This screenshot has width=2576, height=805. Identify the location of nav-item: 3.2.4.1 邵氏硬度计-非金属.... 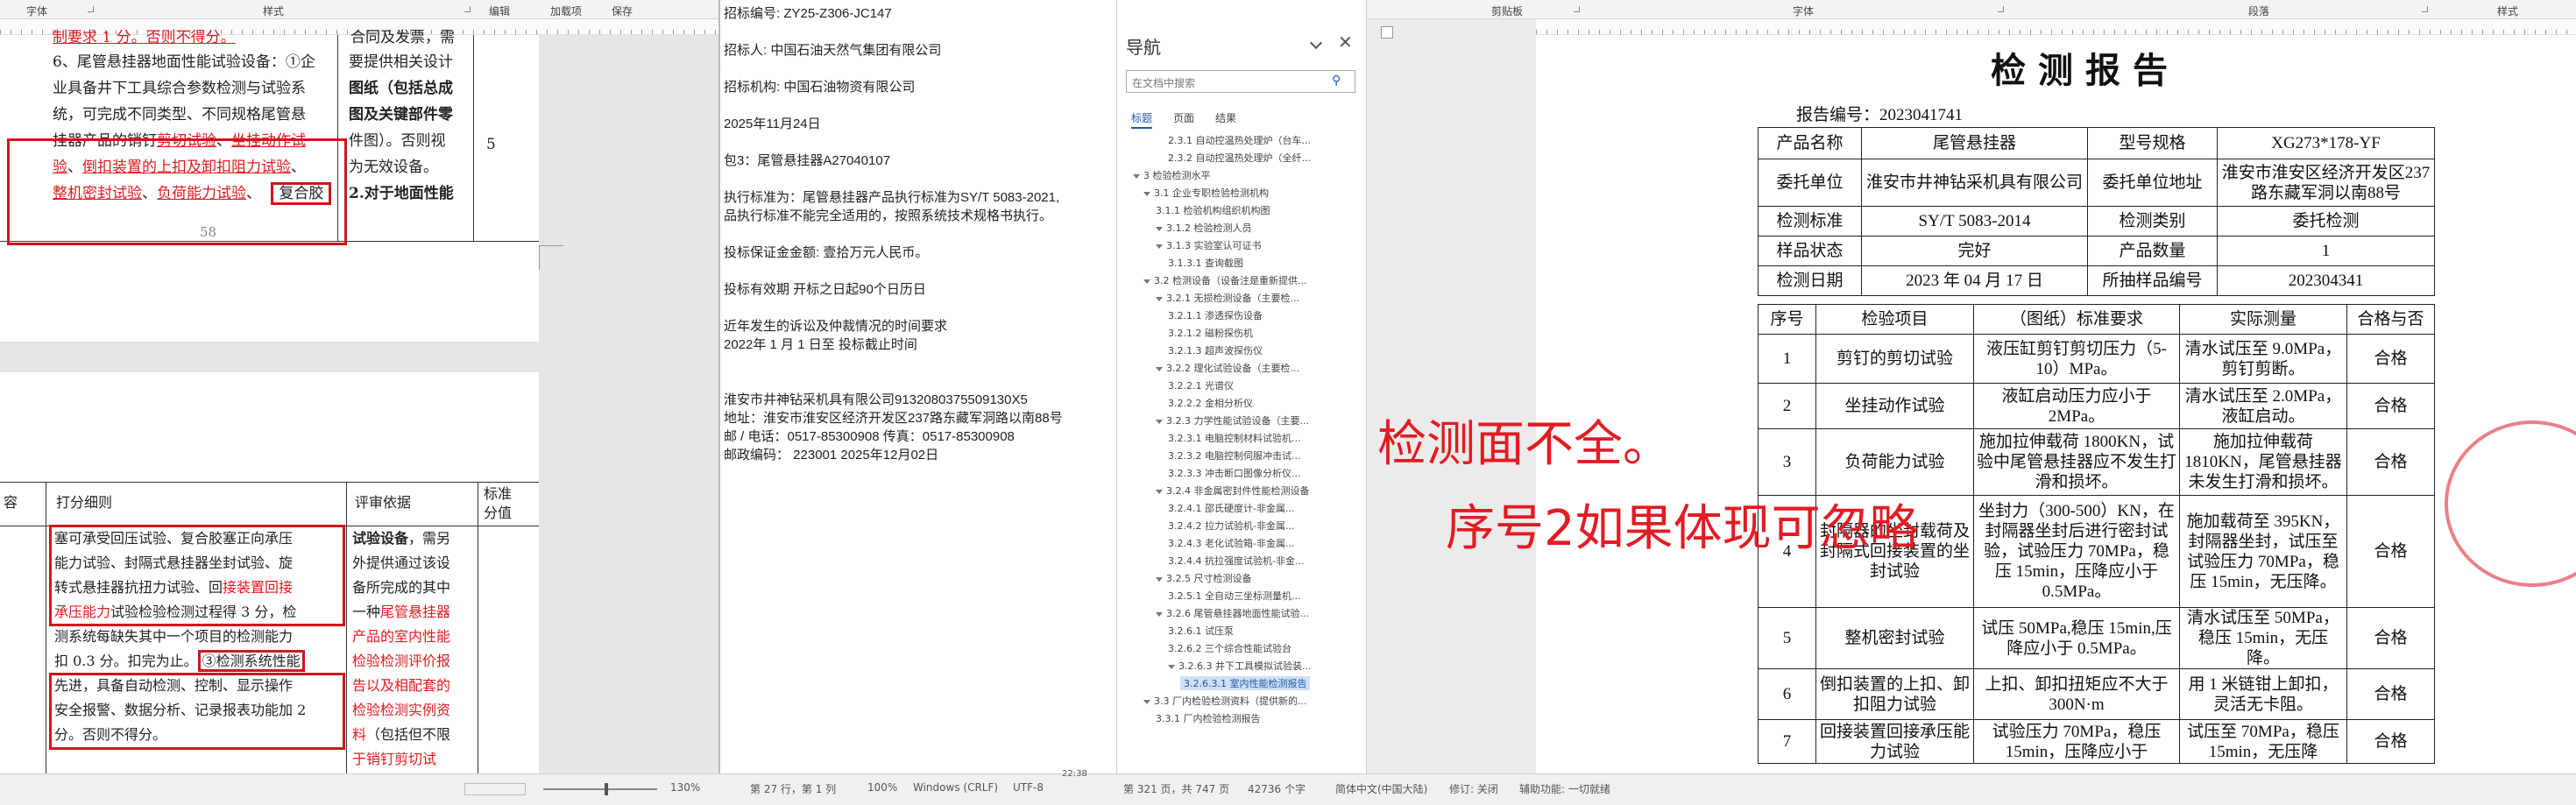
(1231, 508).